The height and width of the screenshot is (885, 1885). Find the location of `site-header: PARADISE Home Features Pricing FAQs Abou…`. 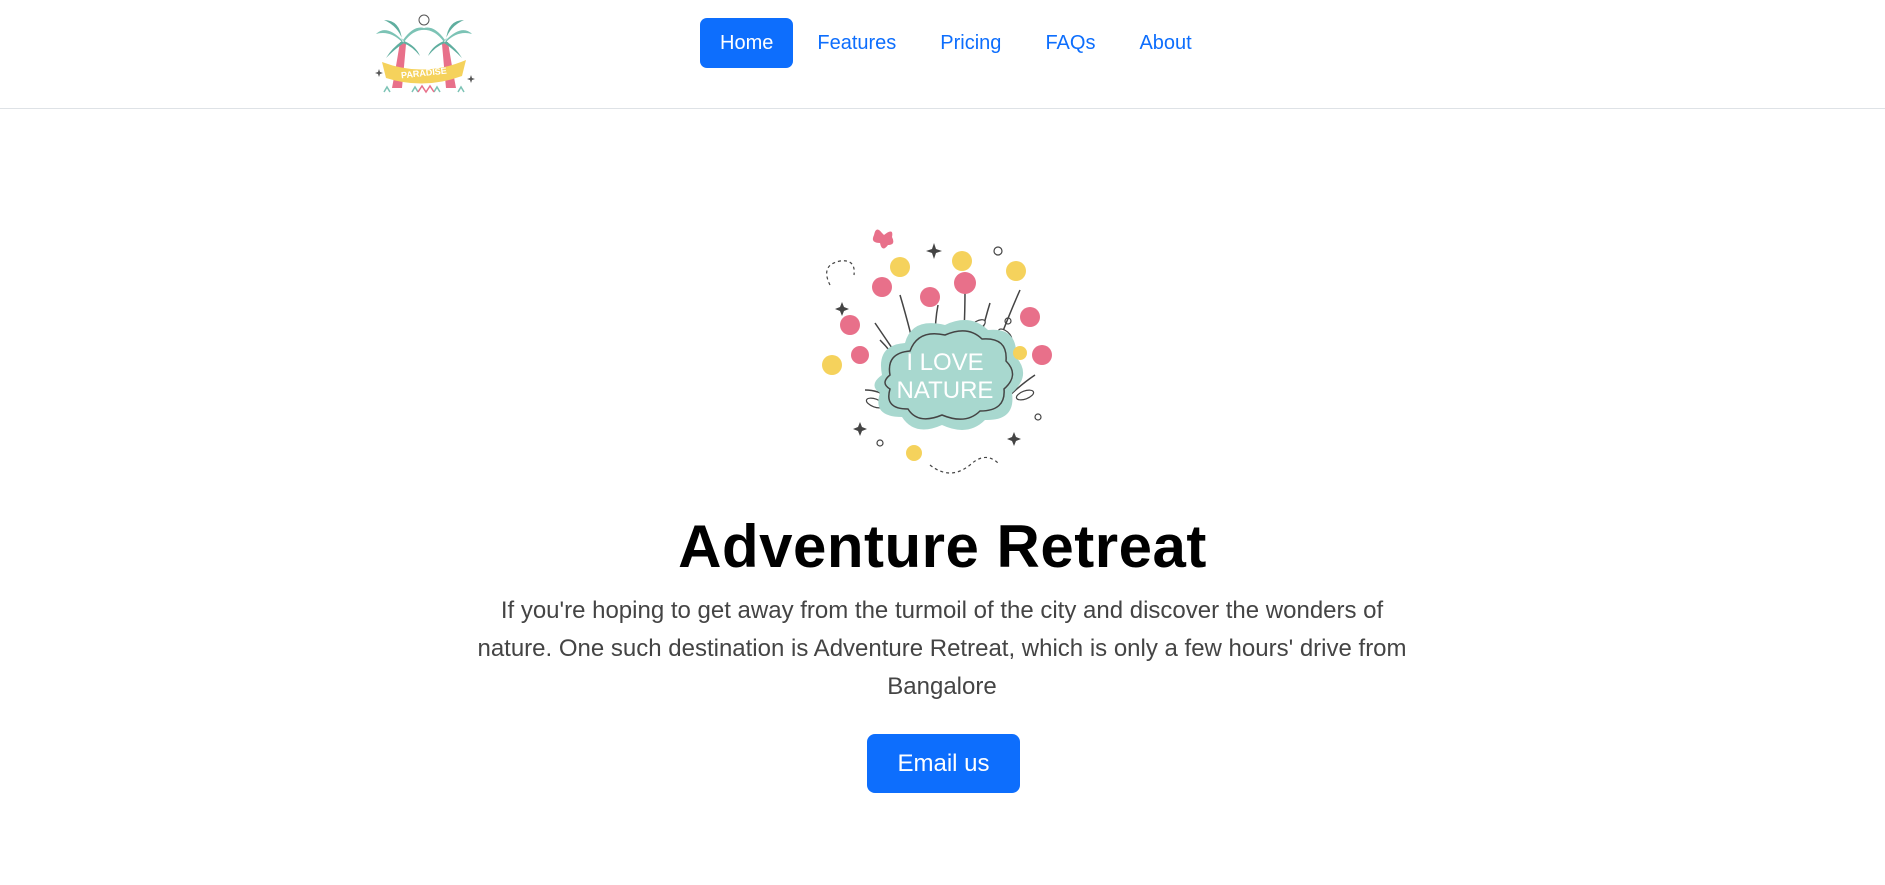

site-header: PARADISE Home Features Pricing FAQs Abou… is located at coordinates (942, 54).